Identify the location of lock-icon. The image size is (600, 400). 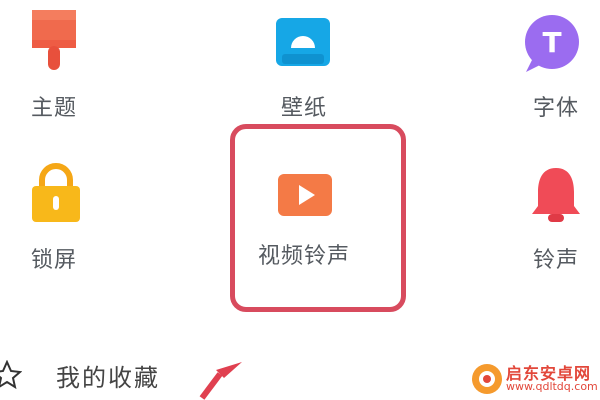
(57, 197).